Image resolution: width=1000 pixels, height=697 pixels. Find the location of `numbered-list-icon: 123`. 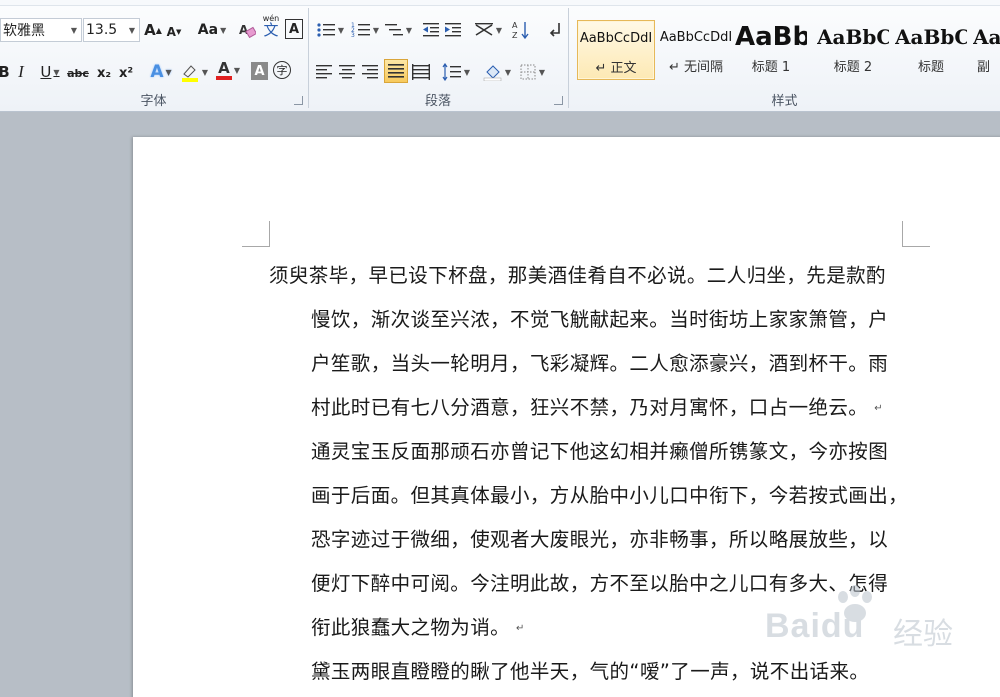

numbered-list-icon: 123 is located at coordinates (360, 30).